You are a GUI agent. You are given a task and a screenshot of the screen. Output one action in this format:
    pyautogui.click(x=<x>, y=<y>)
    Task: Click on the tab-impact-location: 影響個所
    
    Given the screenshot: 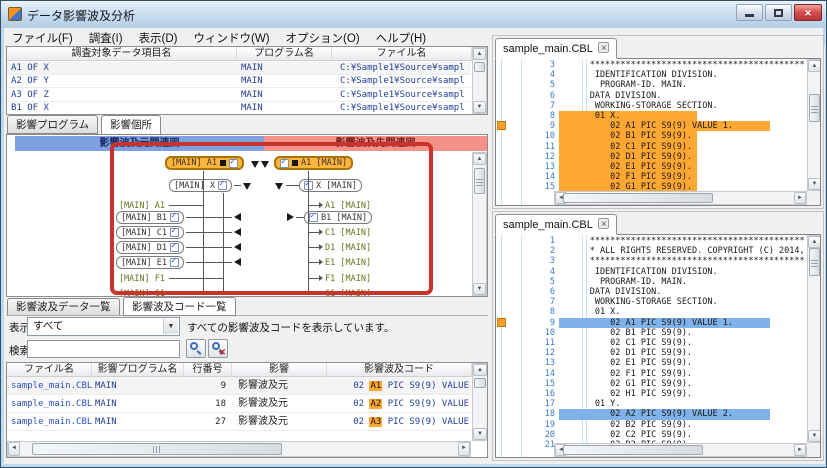 What is the action you would take?
    pyautogui.click(x=131, y=125)
    